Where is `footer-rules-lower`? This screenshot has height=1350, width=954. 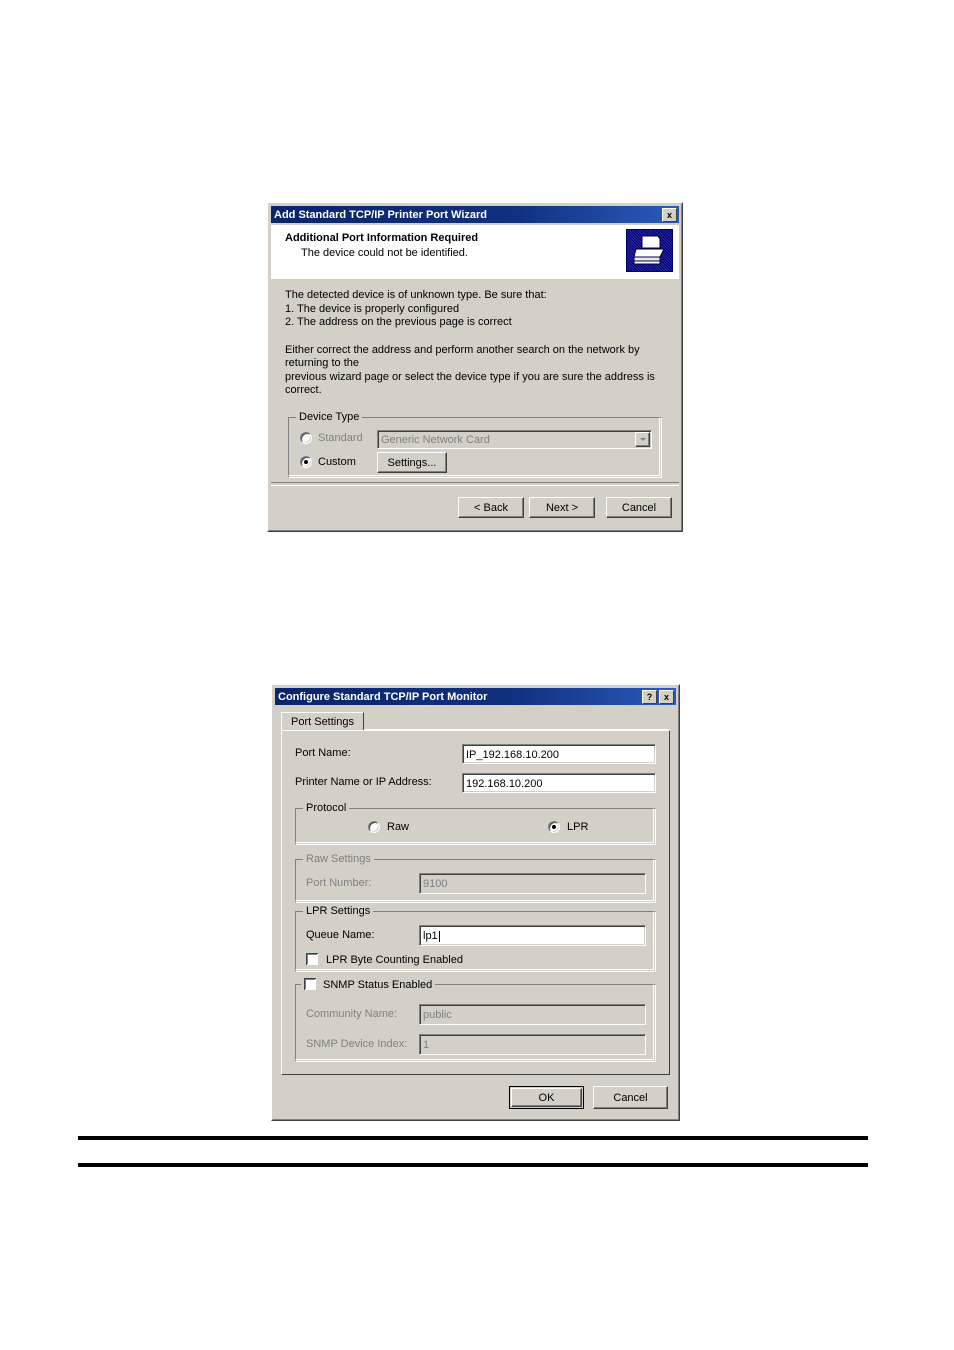 footer-rules-lower is located at coordinates (473, 1165).